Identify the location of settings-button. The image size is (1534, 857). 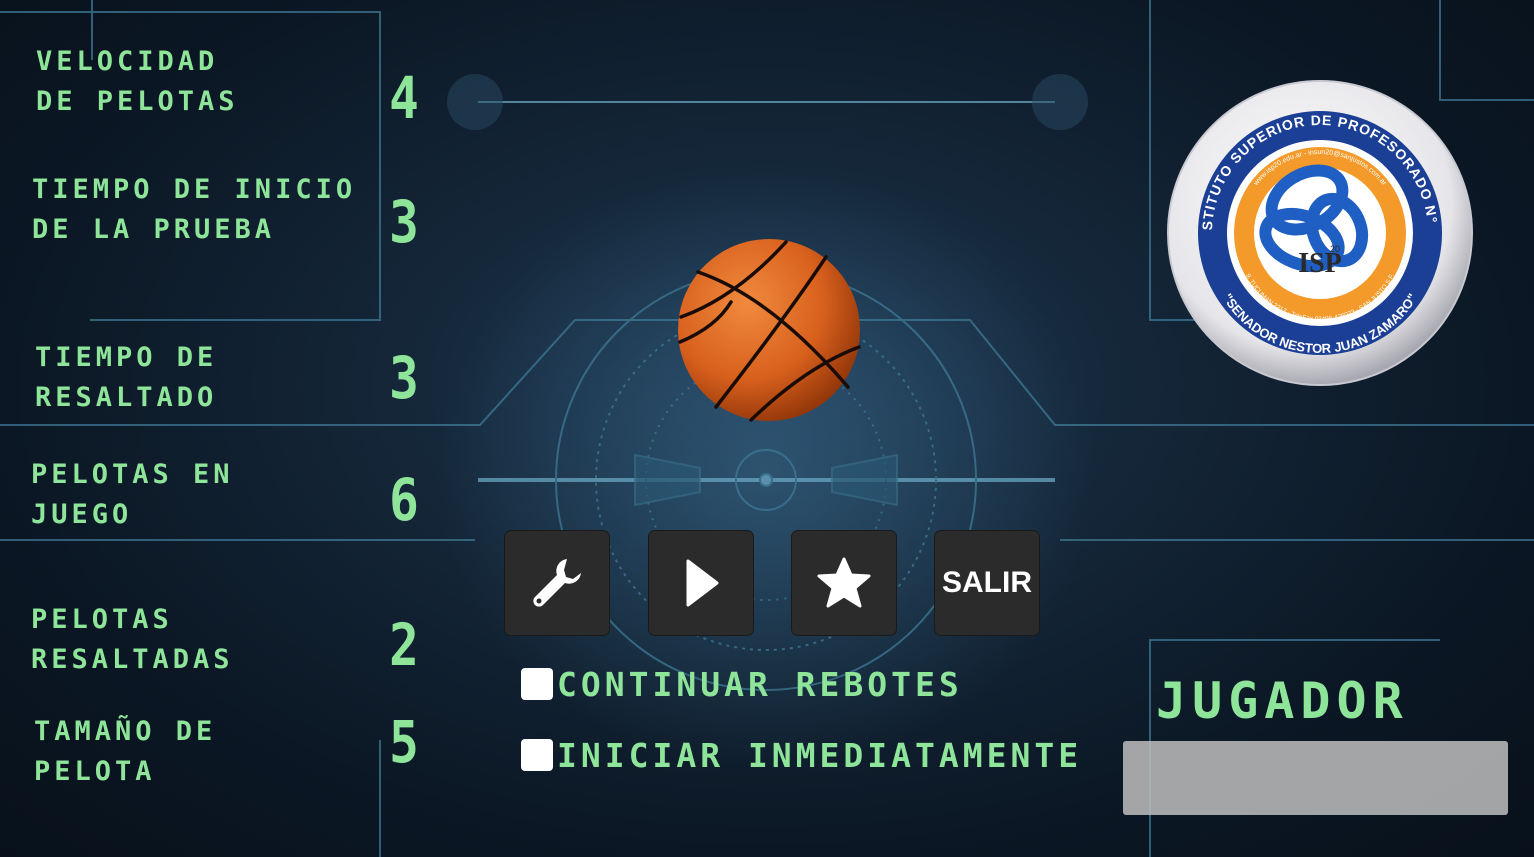
(557, 583).